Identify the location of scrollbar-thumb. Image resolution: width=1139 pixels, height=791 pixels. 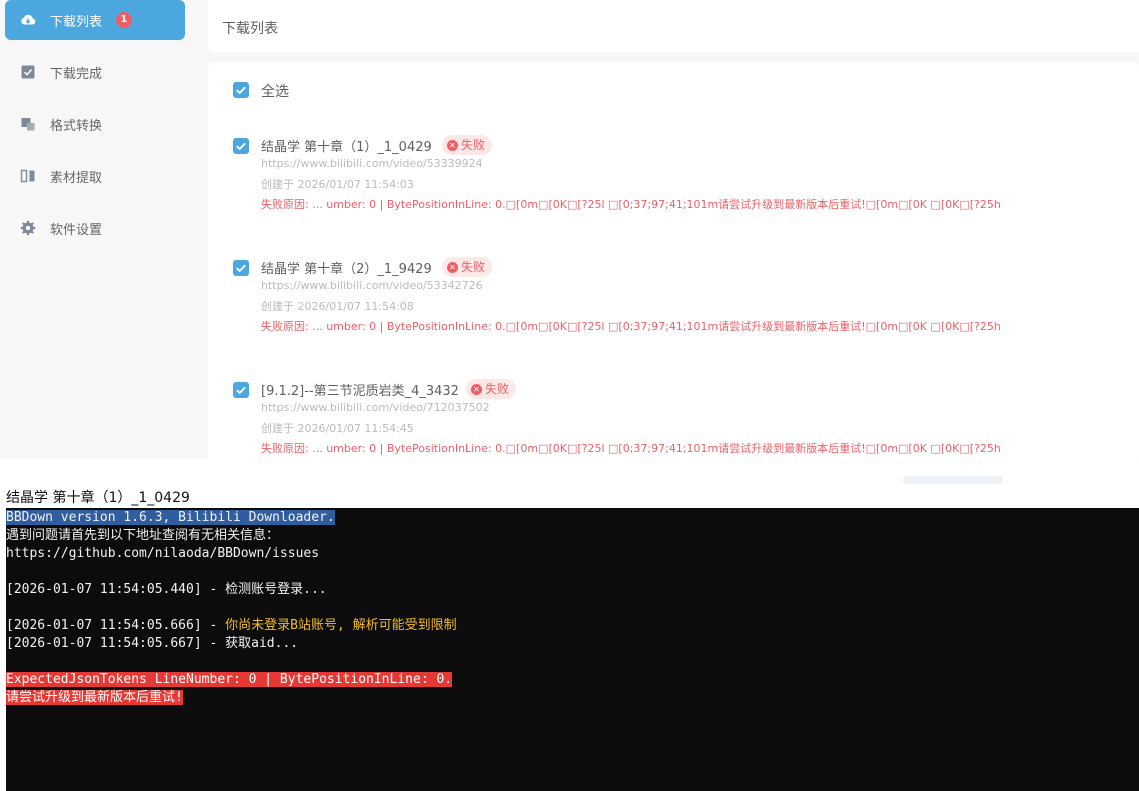
(953, 480).